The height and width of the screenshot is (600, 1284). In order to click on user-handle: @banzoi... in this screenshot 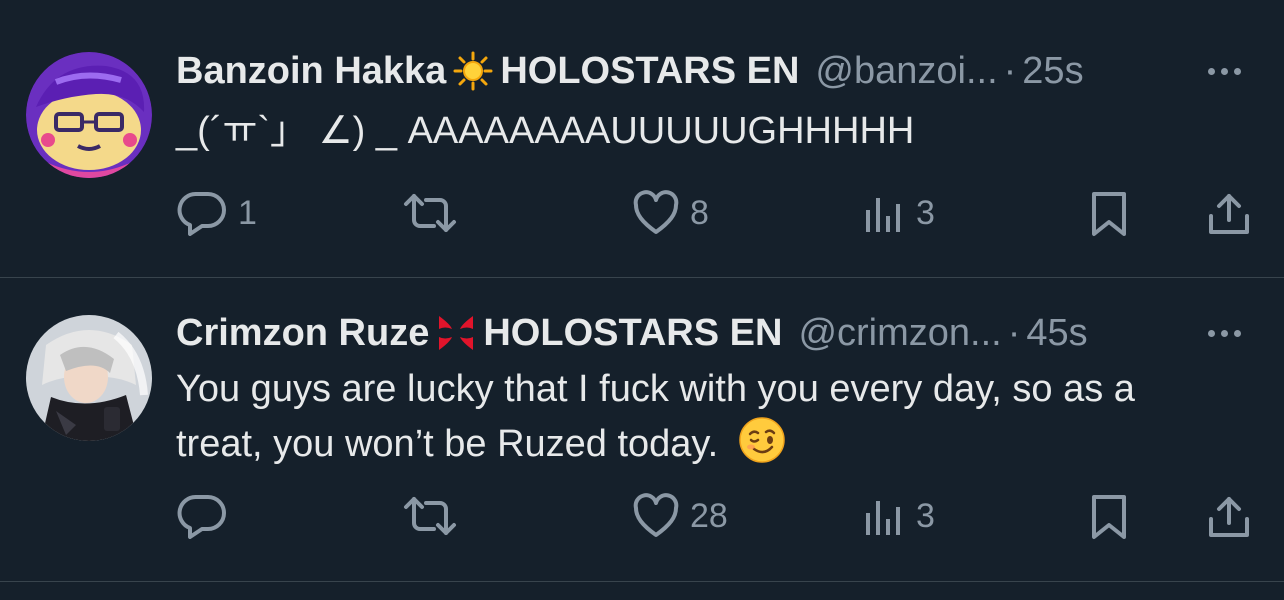, I will do `click(906, 71)`.